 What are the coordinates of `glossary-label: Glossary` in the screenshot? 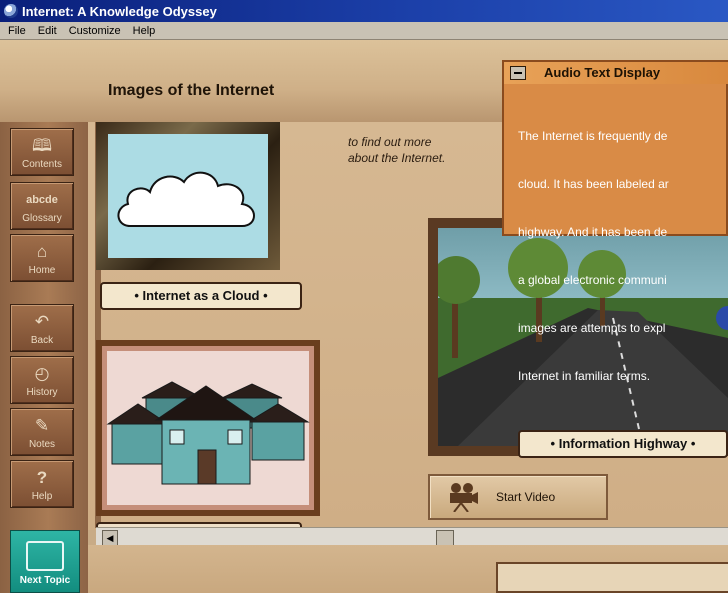 It's located at (42, 218).